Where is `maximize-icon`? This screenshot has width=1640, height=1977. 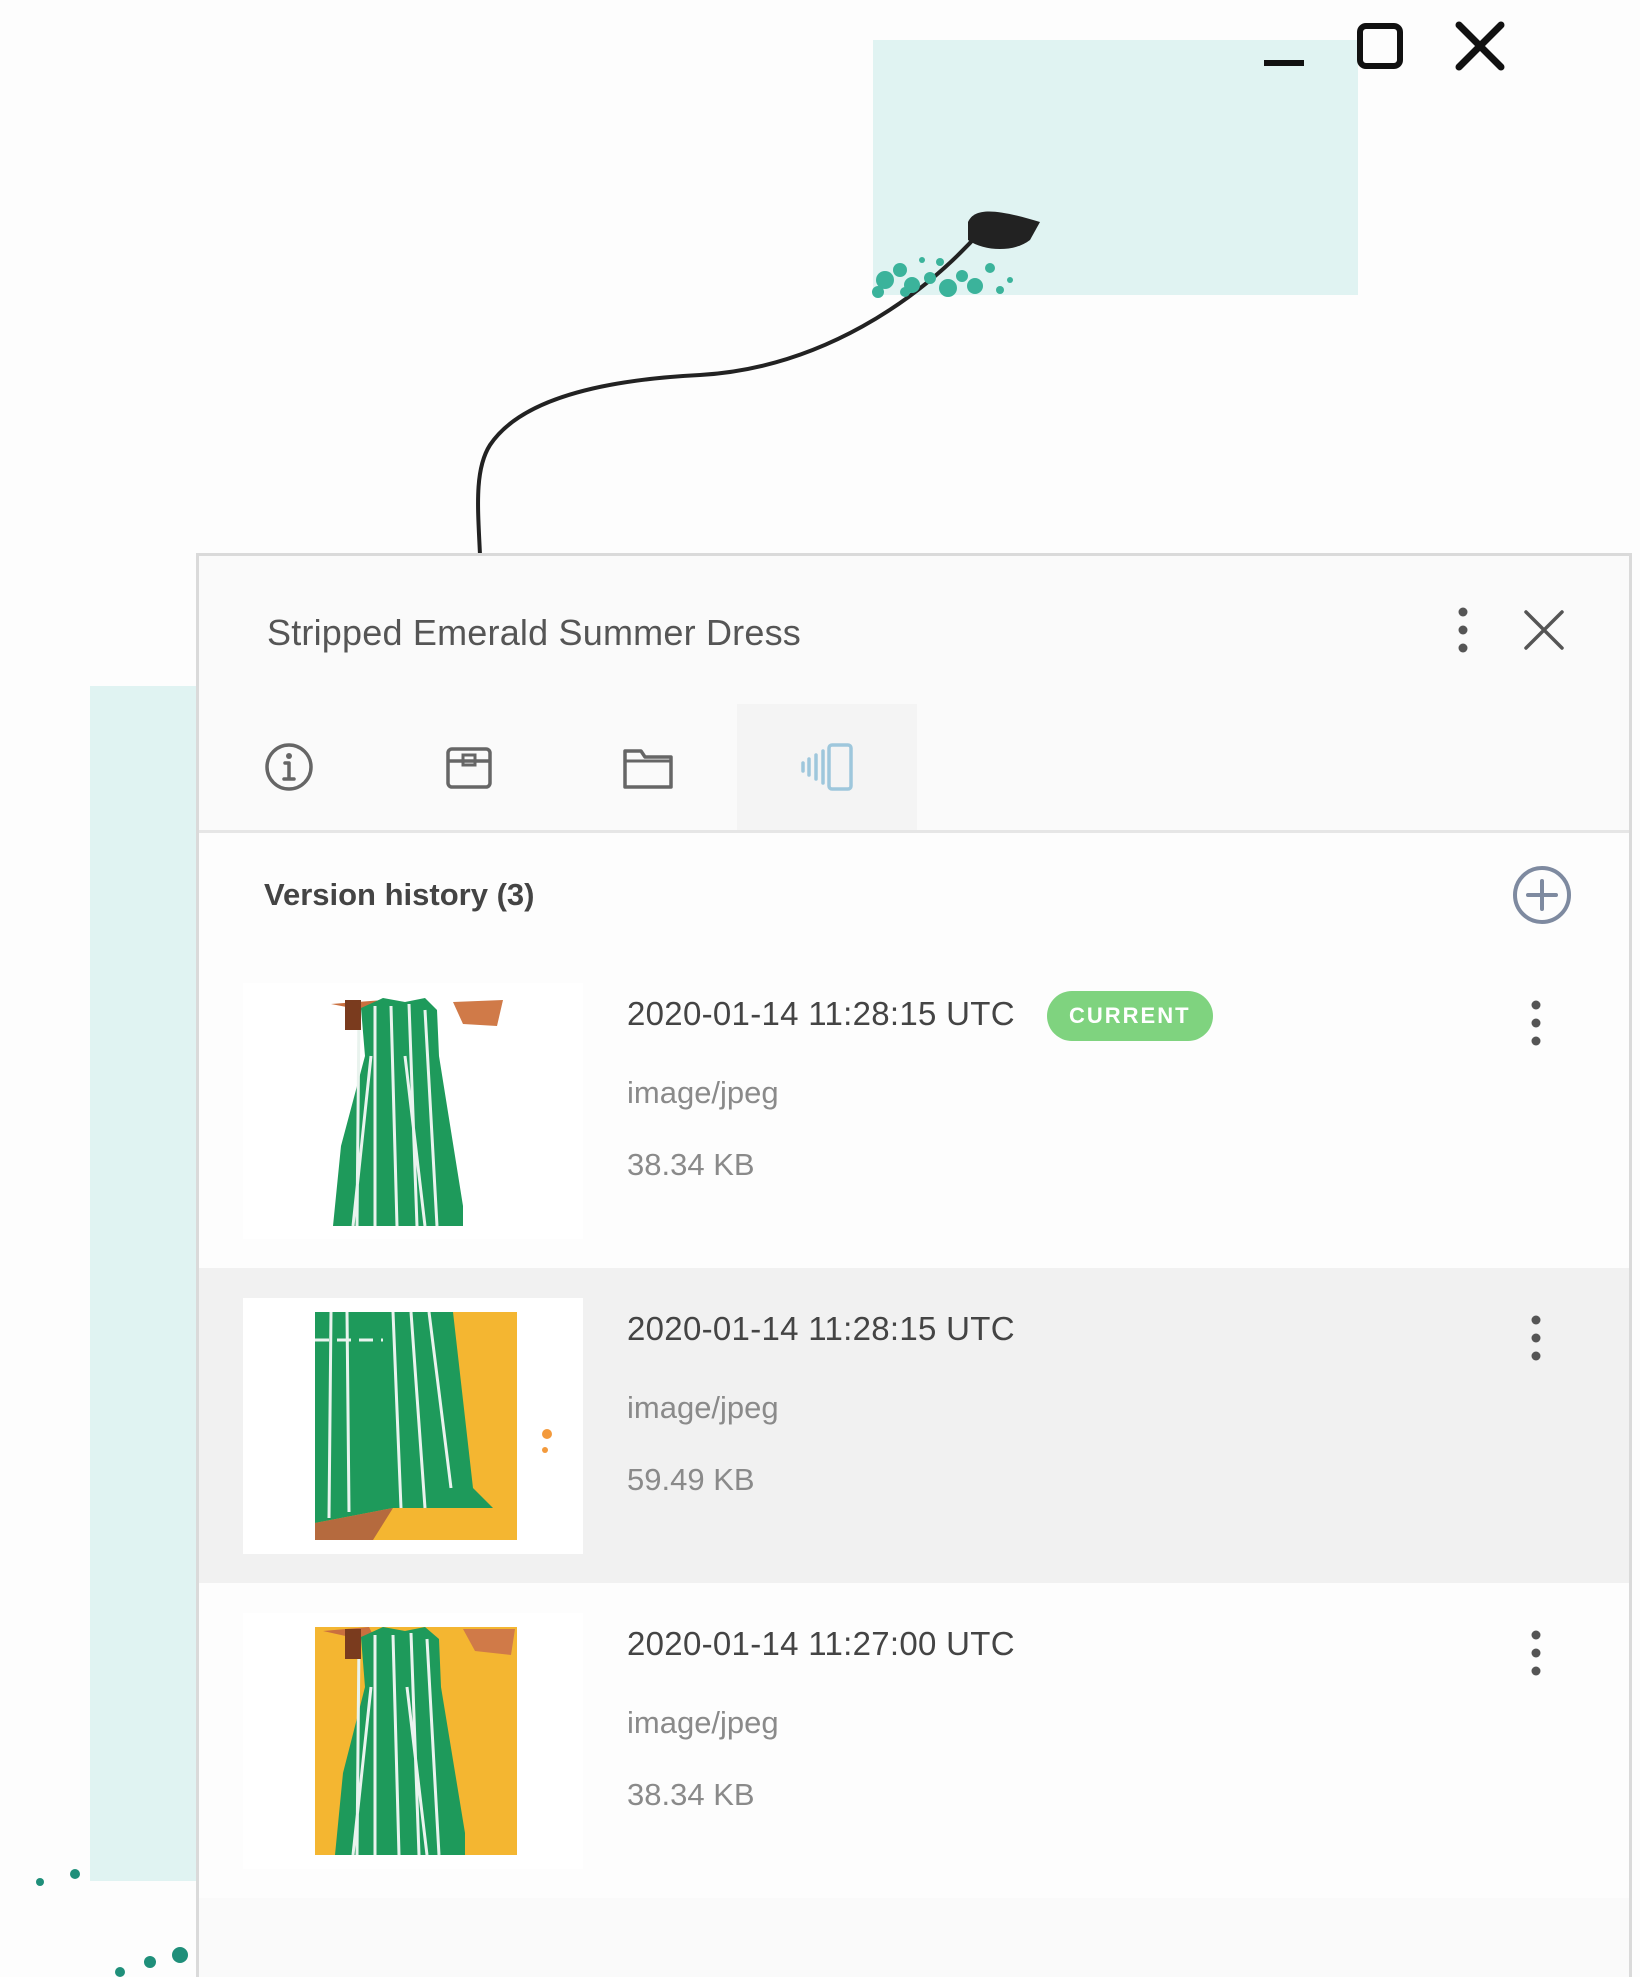 maximize-icon is located at coordinates (1380, 46).